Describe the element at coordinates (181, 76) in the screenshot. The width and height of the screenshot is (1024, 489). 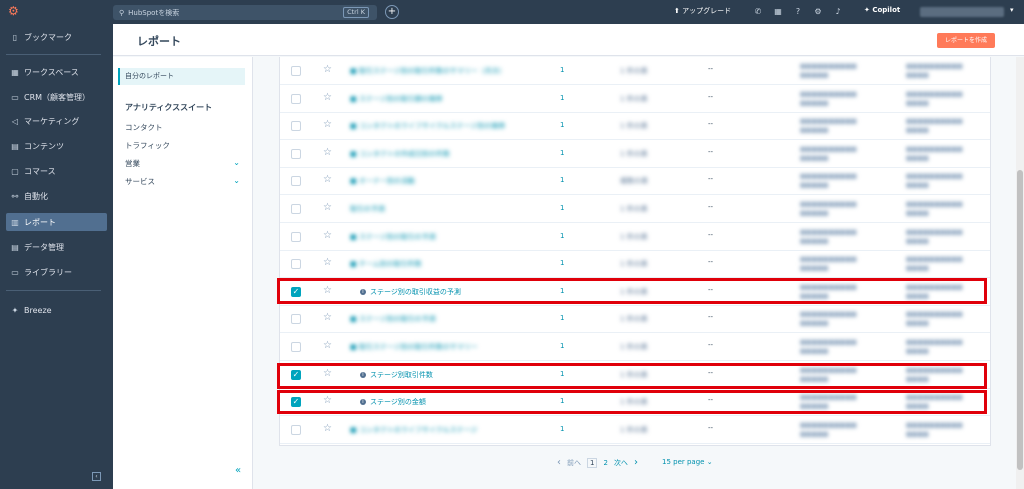
I see `filter-my-reports: 自分のレポート` at that location.